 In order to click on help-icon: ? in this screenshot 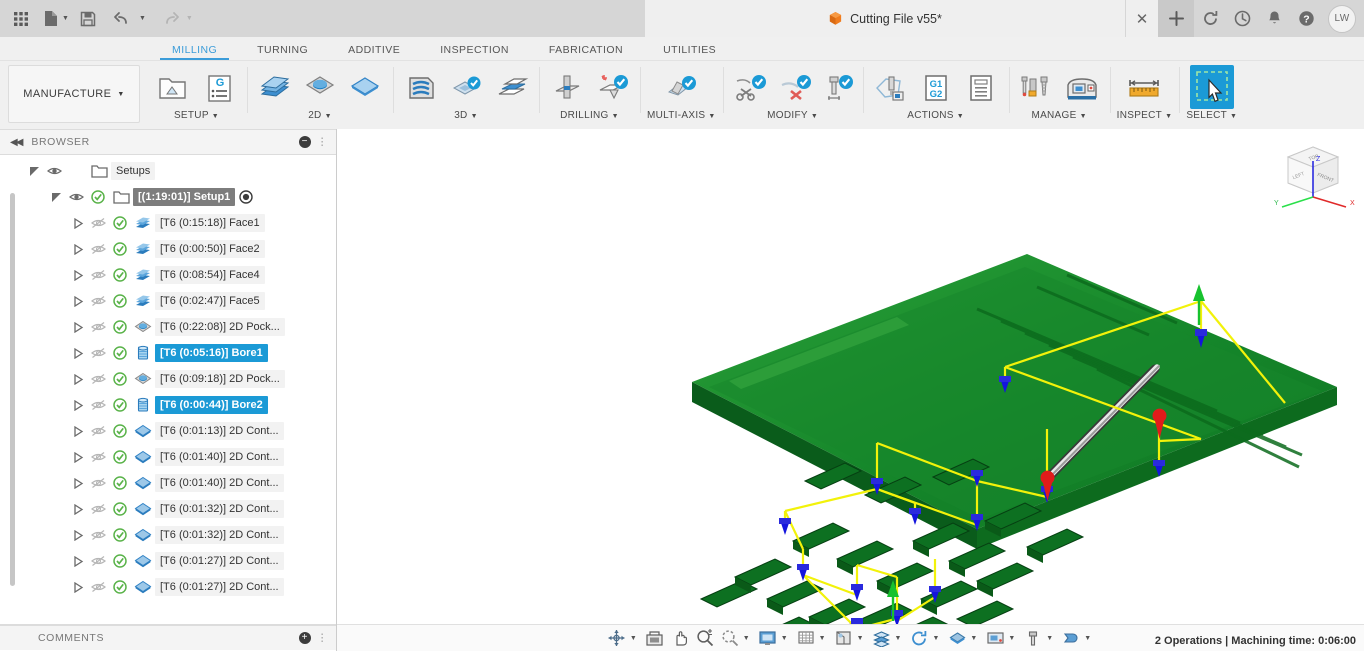, I will do `click(1306, 18)`.